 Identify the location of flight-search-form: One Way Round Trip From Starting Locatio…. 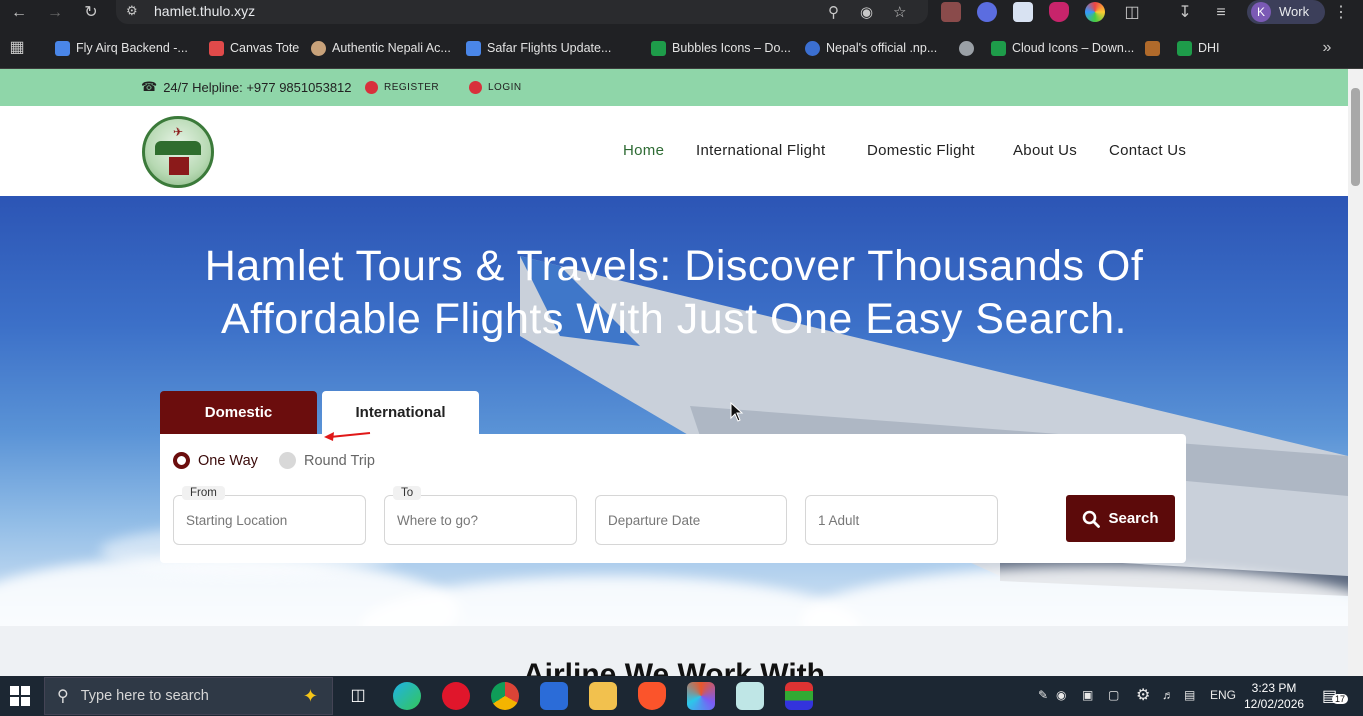
(673, 498).